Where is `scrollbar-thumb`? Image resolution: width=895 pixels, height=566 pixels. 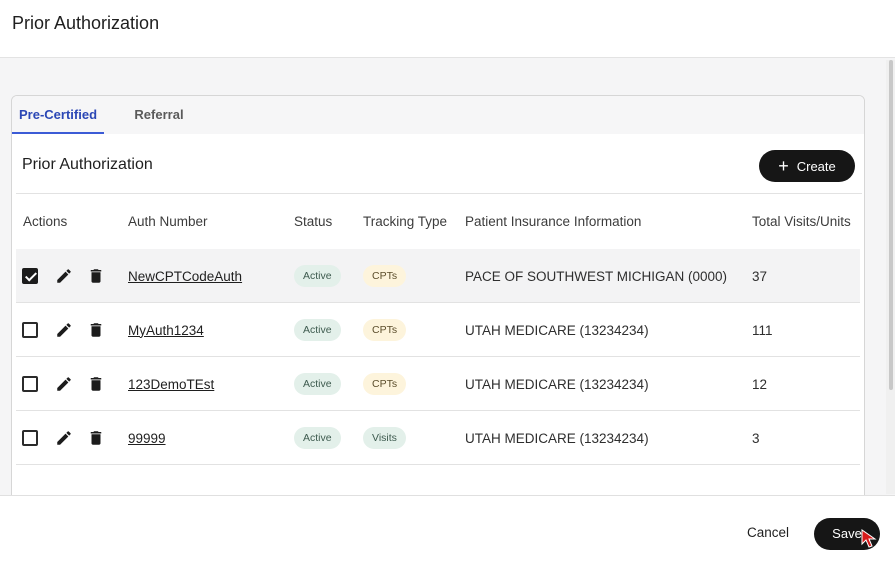 scrollbar-thumb is located at coordinates (891, 225).